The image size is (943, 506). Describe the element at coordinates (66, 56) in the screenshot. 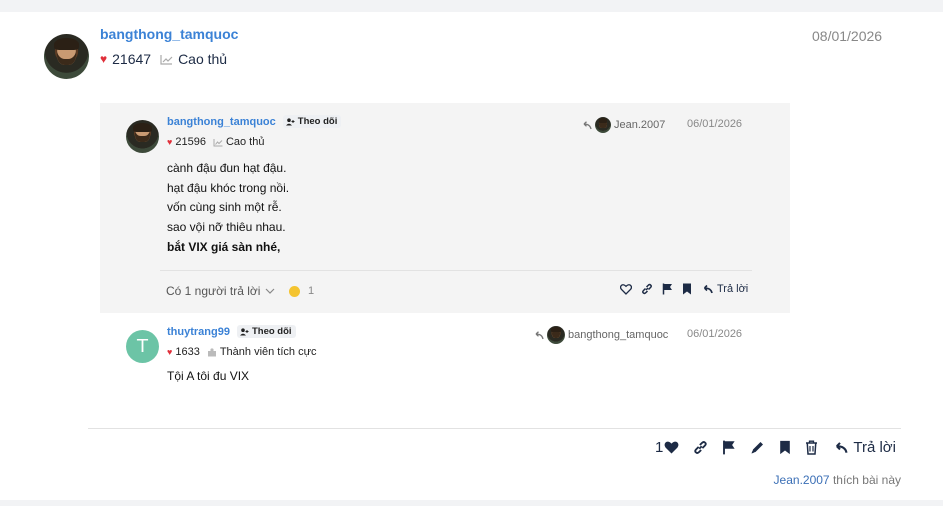

I see `post-author-avatar` at that location.